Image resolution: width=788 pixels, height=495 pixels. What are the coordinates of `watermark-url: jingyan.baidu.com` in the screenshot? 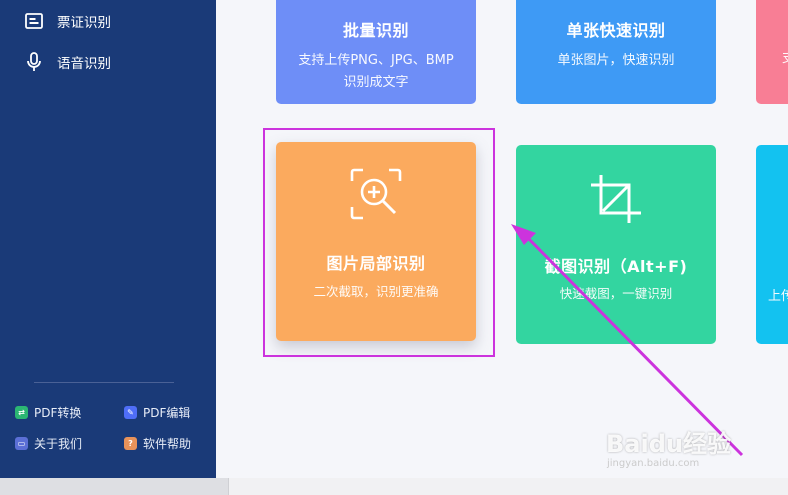 It's located at (653, 463).